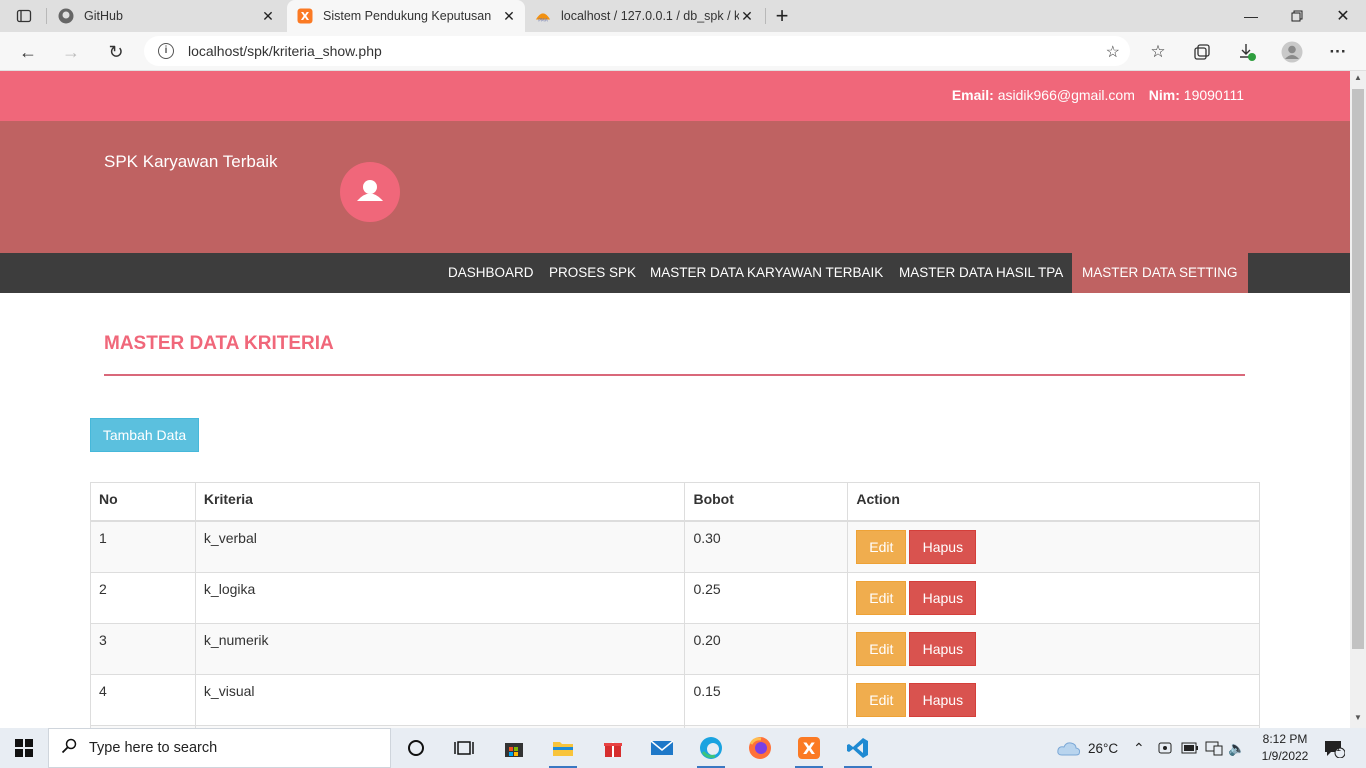 Image resolution: width=1366 pixels, height=768 pixels. I want to click on nav-proses-spk: PROSES SPK, so click(592, 273).